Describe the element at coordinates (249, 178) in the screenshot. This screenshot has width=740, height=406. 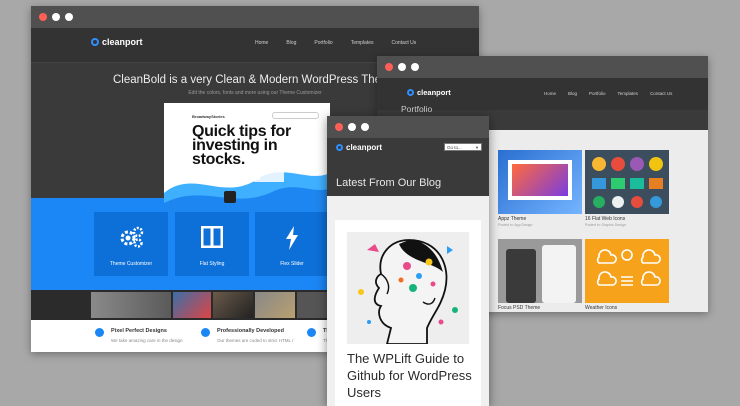
I see `carousel-indicators` at that location.